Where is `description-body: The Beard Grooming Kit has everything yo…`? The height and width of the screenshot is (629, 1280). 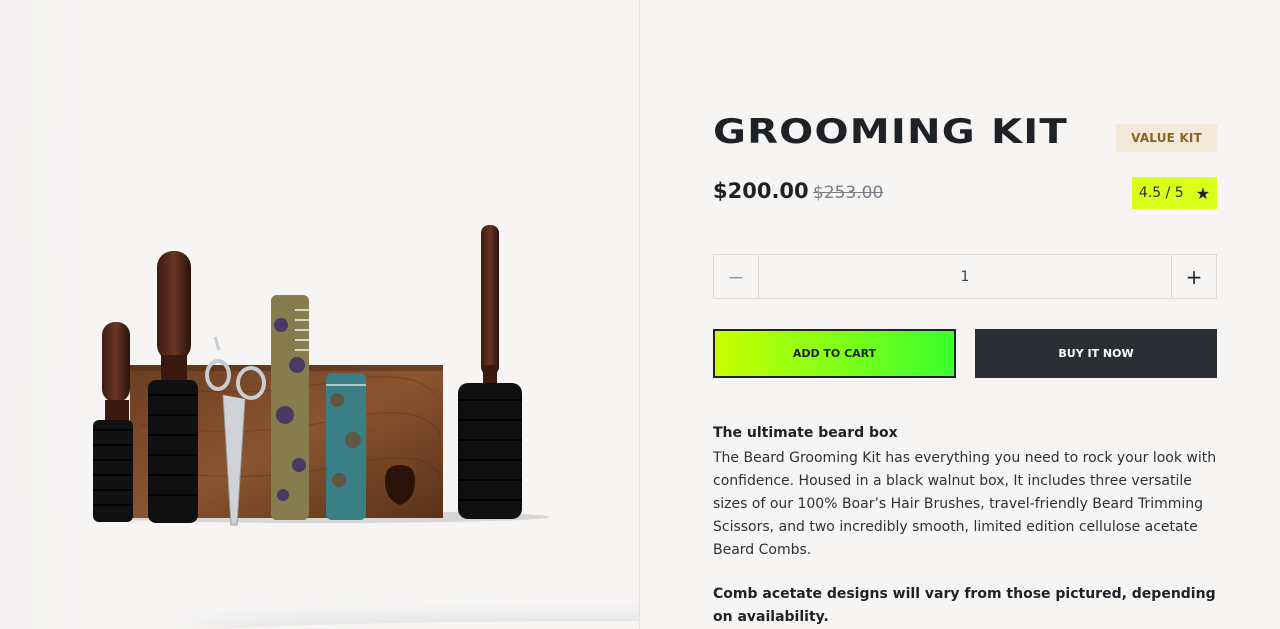 description-body: The Beard Grooming Kit has everything yo… is located at coordinates (965, 504).